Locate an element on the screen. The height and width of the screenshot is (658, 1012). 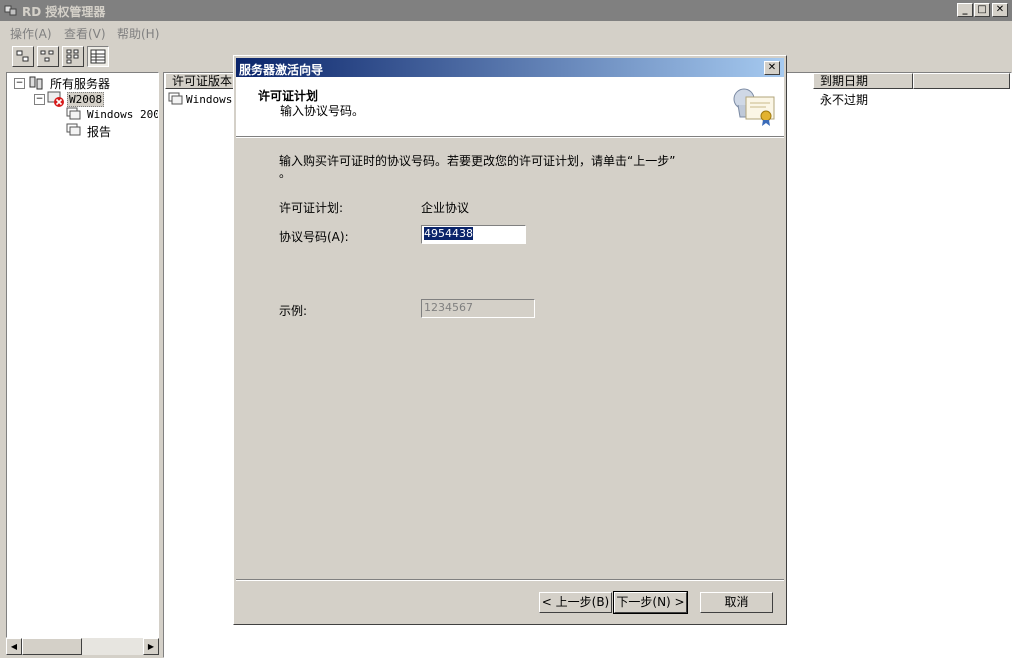
large-icons-icon is located at coordinates (22, 56).